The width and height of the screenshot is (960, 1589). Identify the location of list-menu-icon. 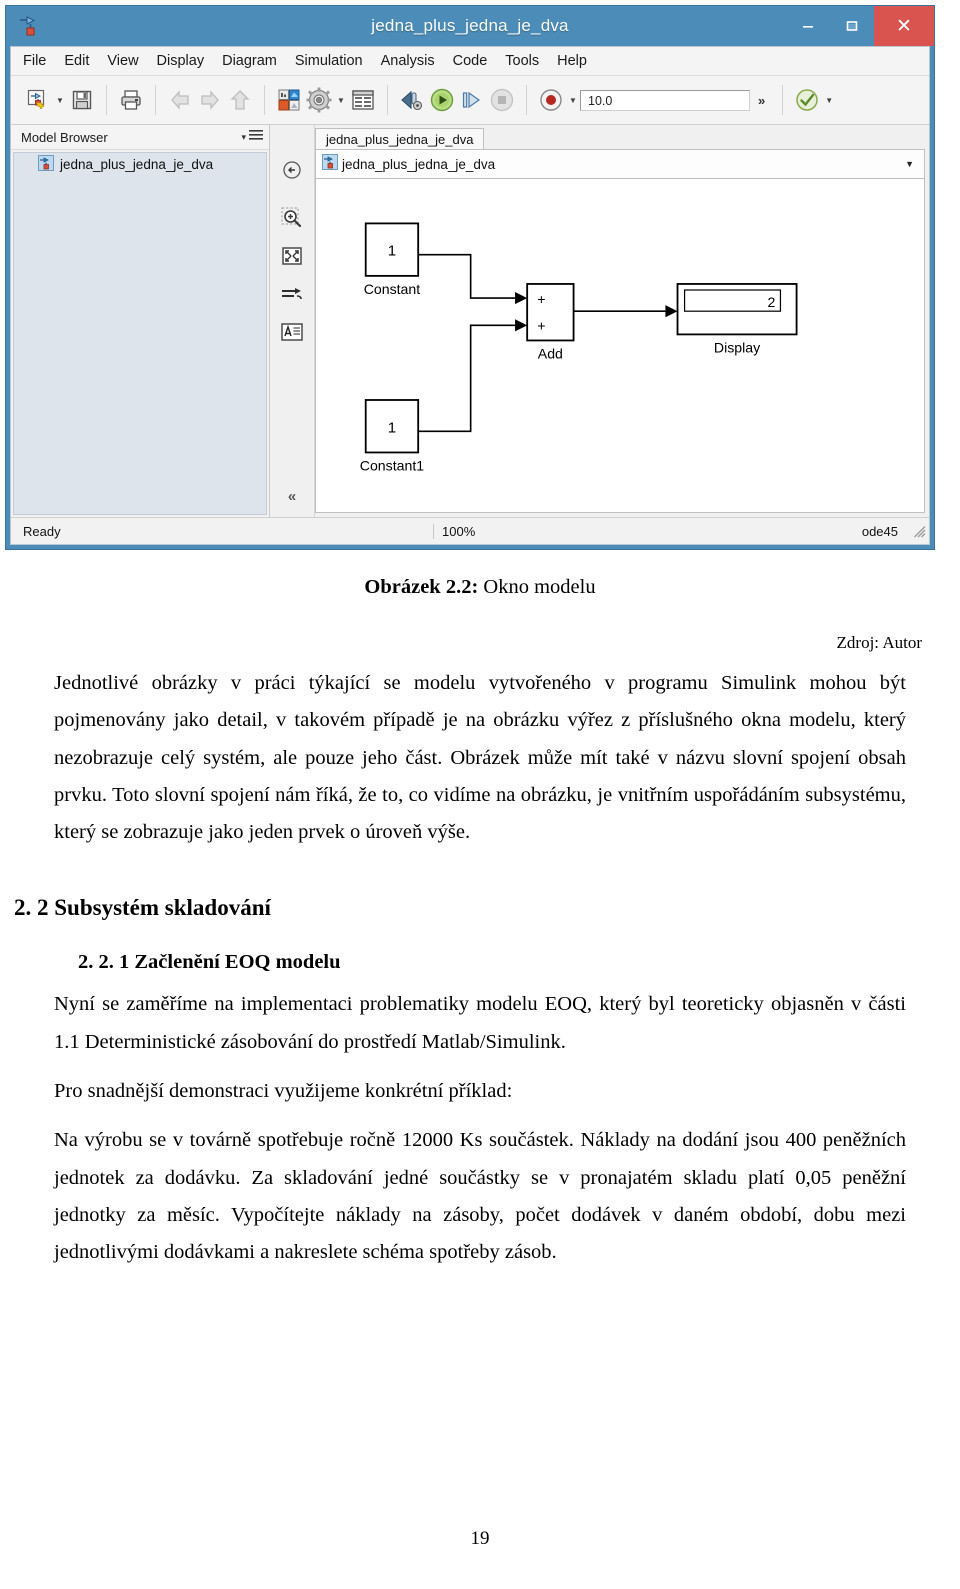
(256, 137).